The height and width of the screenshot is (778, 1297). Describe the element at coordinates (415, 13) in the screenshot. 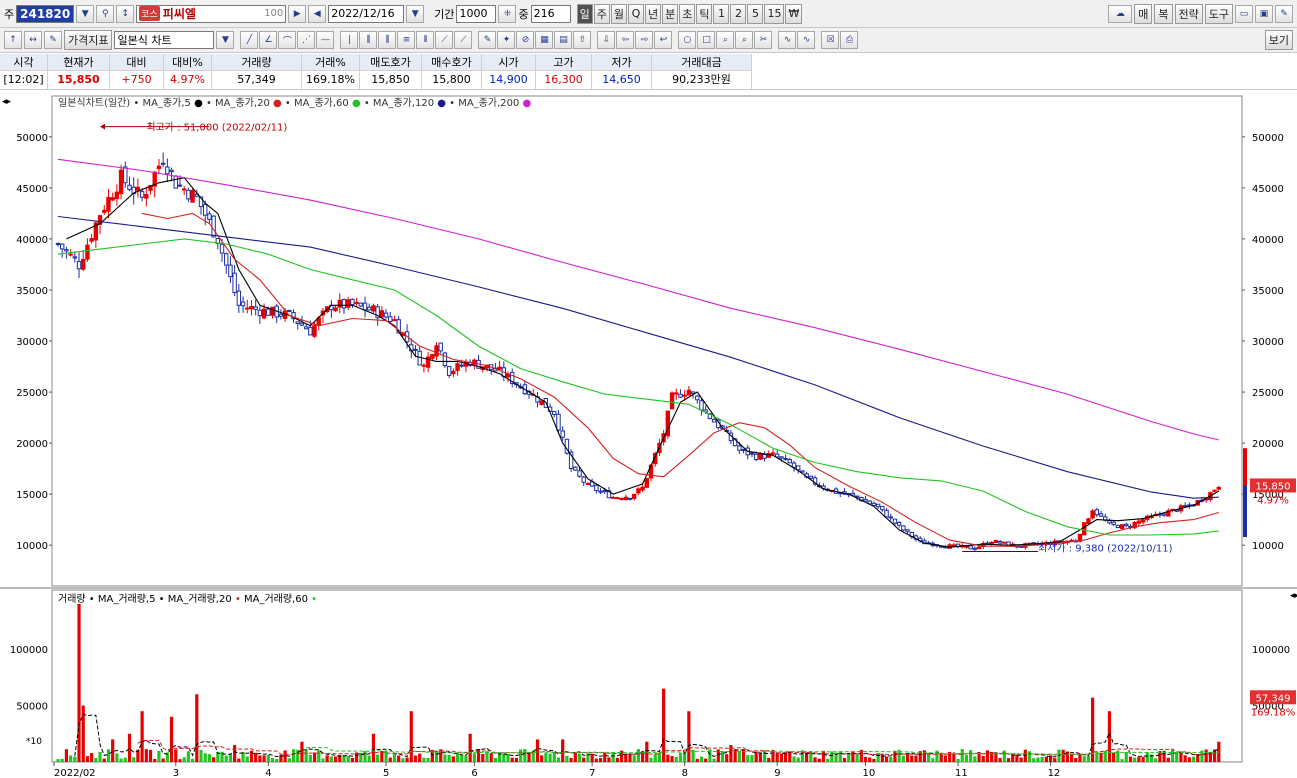

I see `date-dropdown-icon: ▼` at that location.